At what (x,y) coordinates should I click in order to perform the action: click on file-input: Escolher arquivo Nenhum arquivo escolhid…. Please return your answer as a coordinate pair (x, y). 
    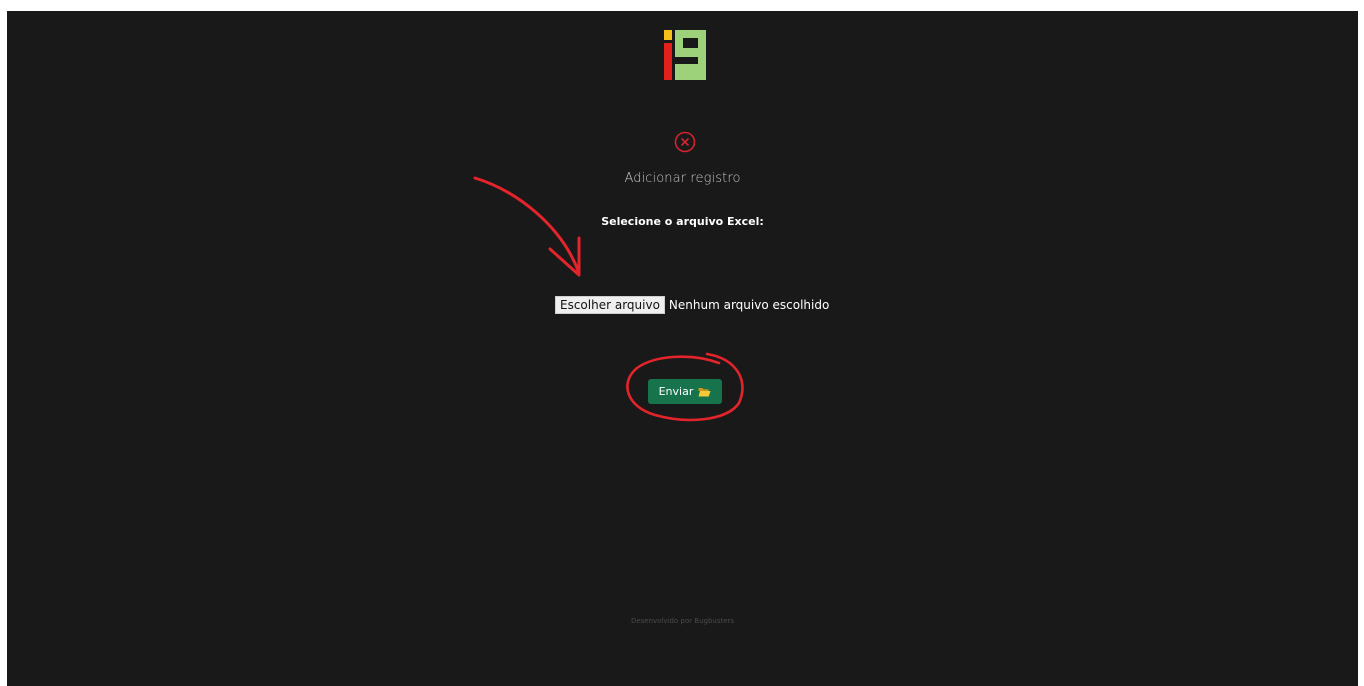
    Looking at the image, I should click on (692, 305).